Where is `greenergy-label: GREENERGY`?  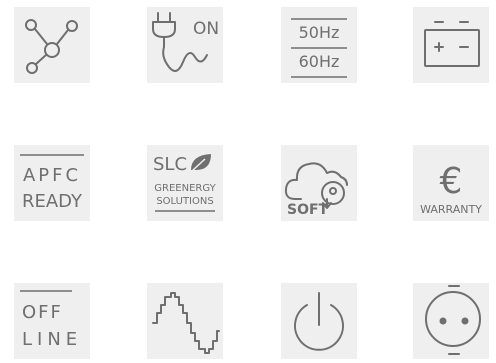
greenergy-label: GREENERGY is located at coordinates (185, 188).